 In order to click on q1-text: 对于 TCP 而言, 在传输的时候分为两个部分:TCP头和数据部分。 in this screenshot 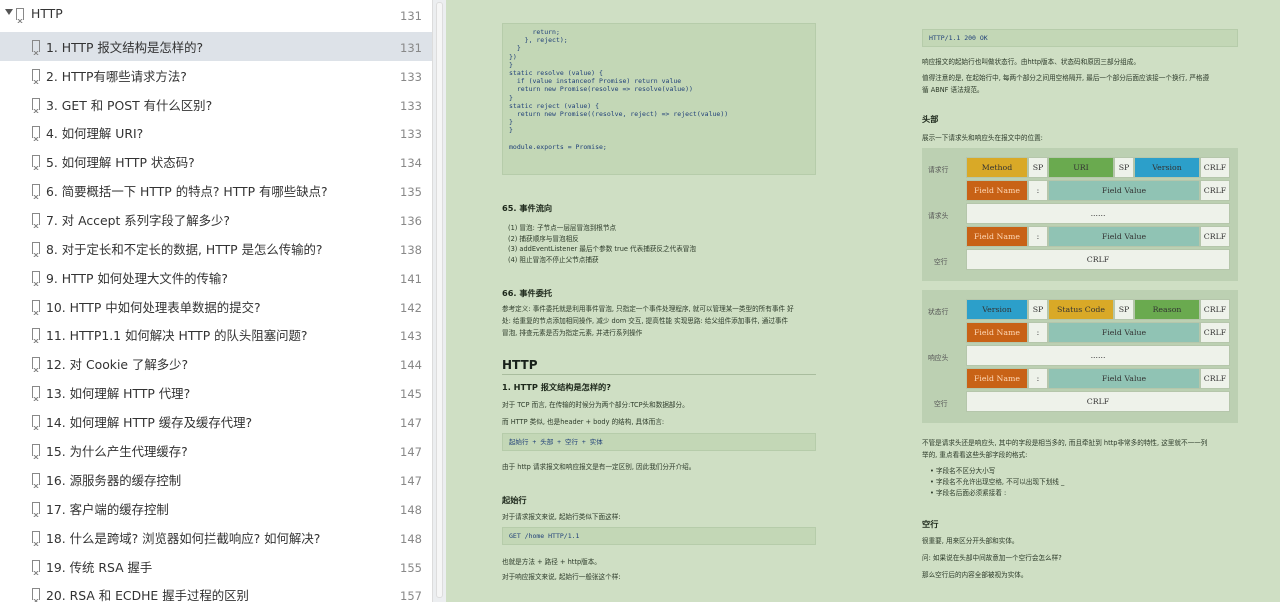, I will do `click(595, 405)`.